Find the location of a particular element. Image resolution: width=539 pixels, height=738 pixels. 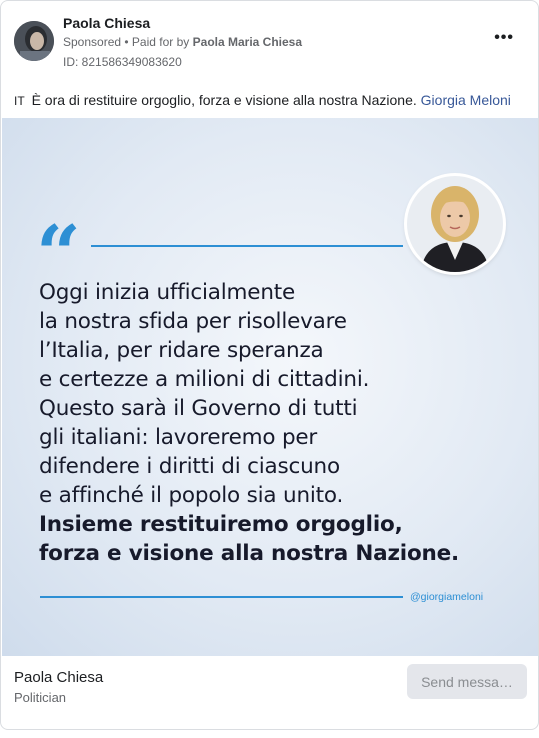

author-name: Paola Chiesa is located at coordinates (106, 23).